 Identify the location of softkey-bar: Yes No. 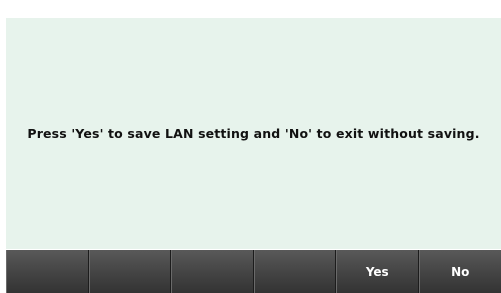
(253, 271).